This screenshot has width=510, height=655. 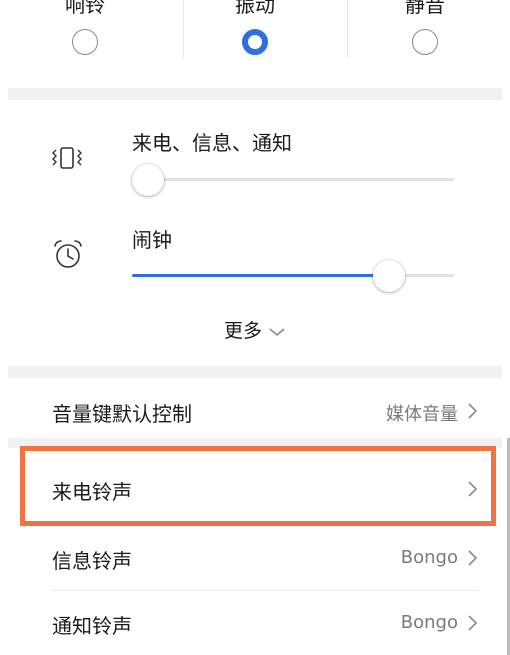 What do you see at coordinates (255, 558) in the screenshot?
I see `message-tone-row: 信息铃声 Bongo` at bounding box center [255, 558].